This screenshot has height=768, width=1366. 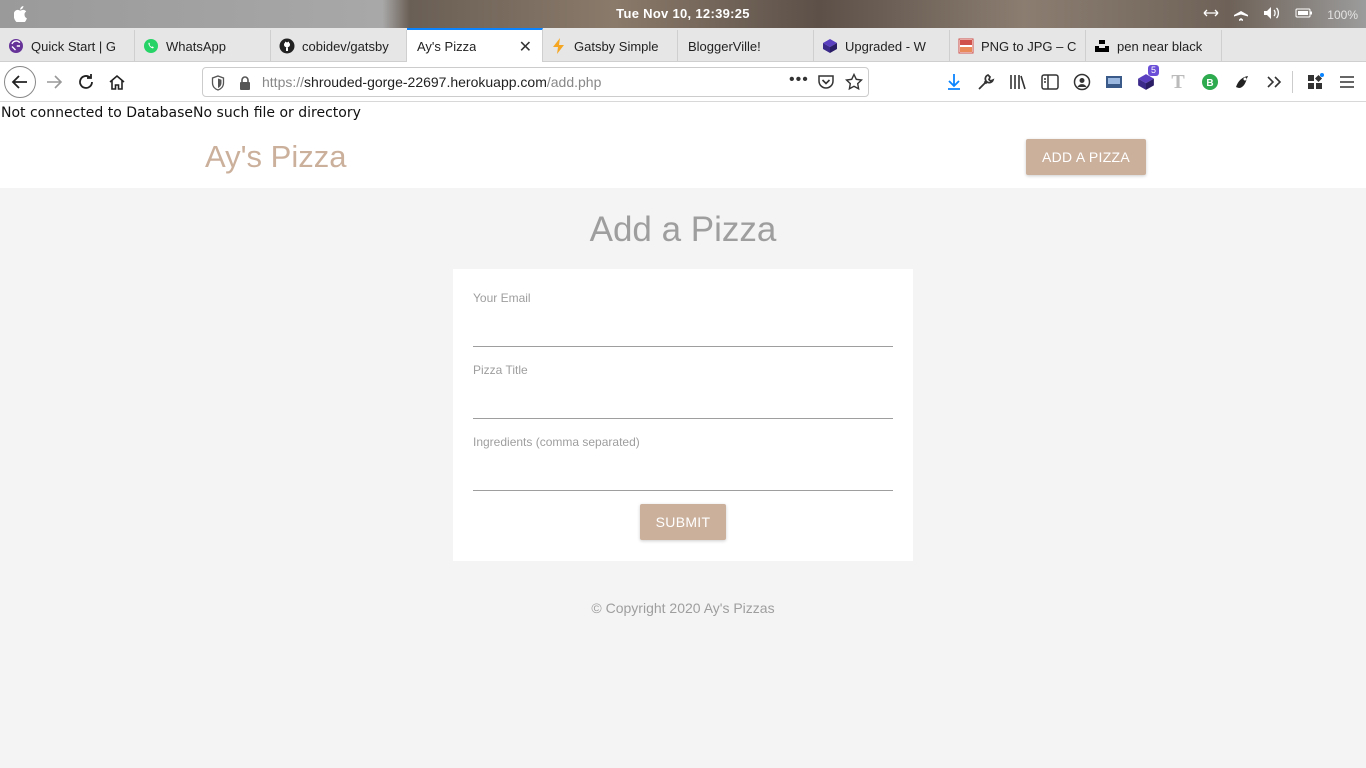 I want to click on toolbar-divider, so click(x=1292, y=82).